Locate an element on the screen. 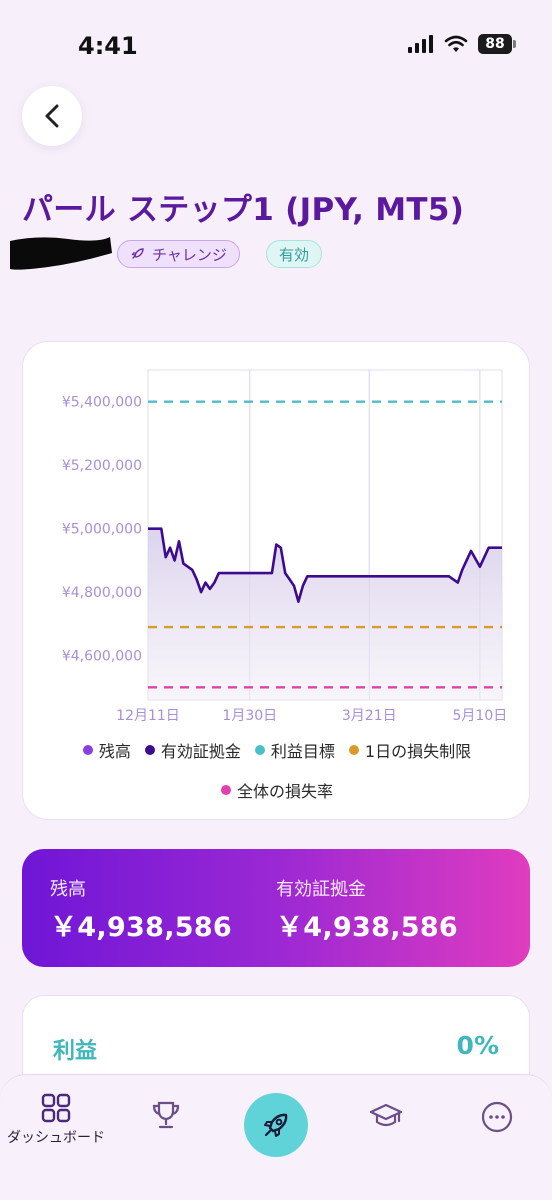 This screenshot has height=1200, width=552. y-tick-label: ¥4,600,000 is located at coordinates (102, 657).